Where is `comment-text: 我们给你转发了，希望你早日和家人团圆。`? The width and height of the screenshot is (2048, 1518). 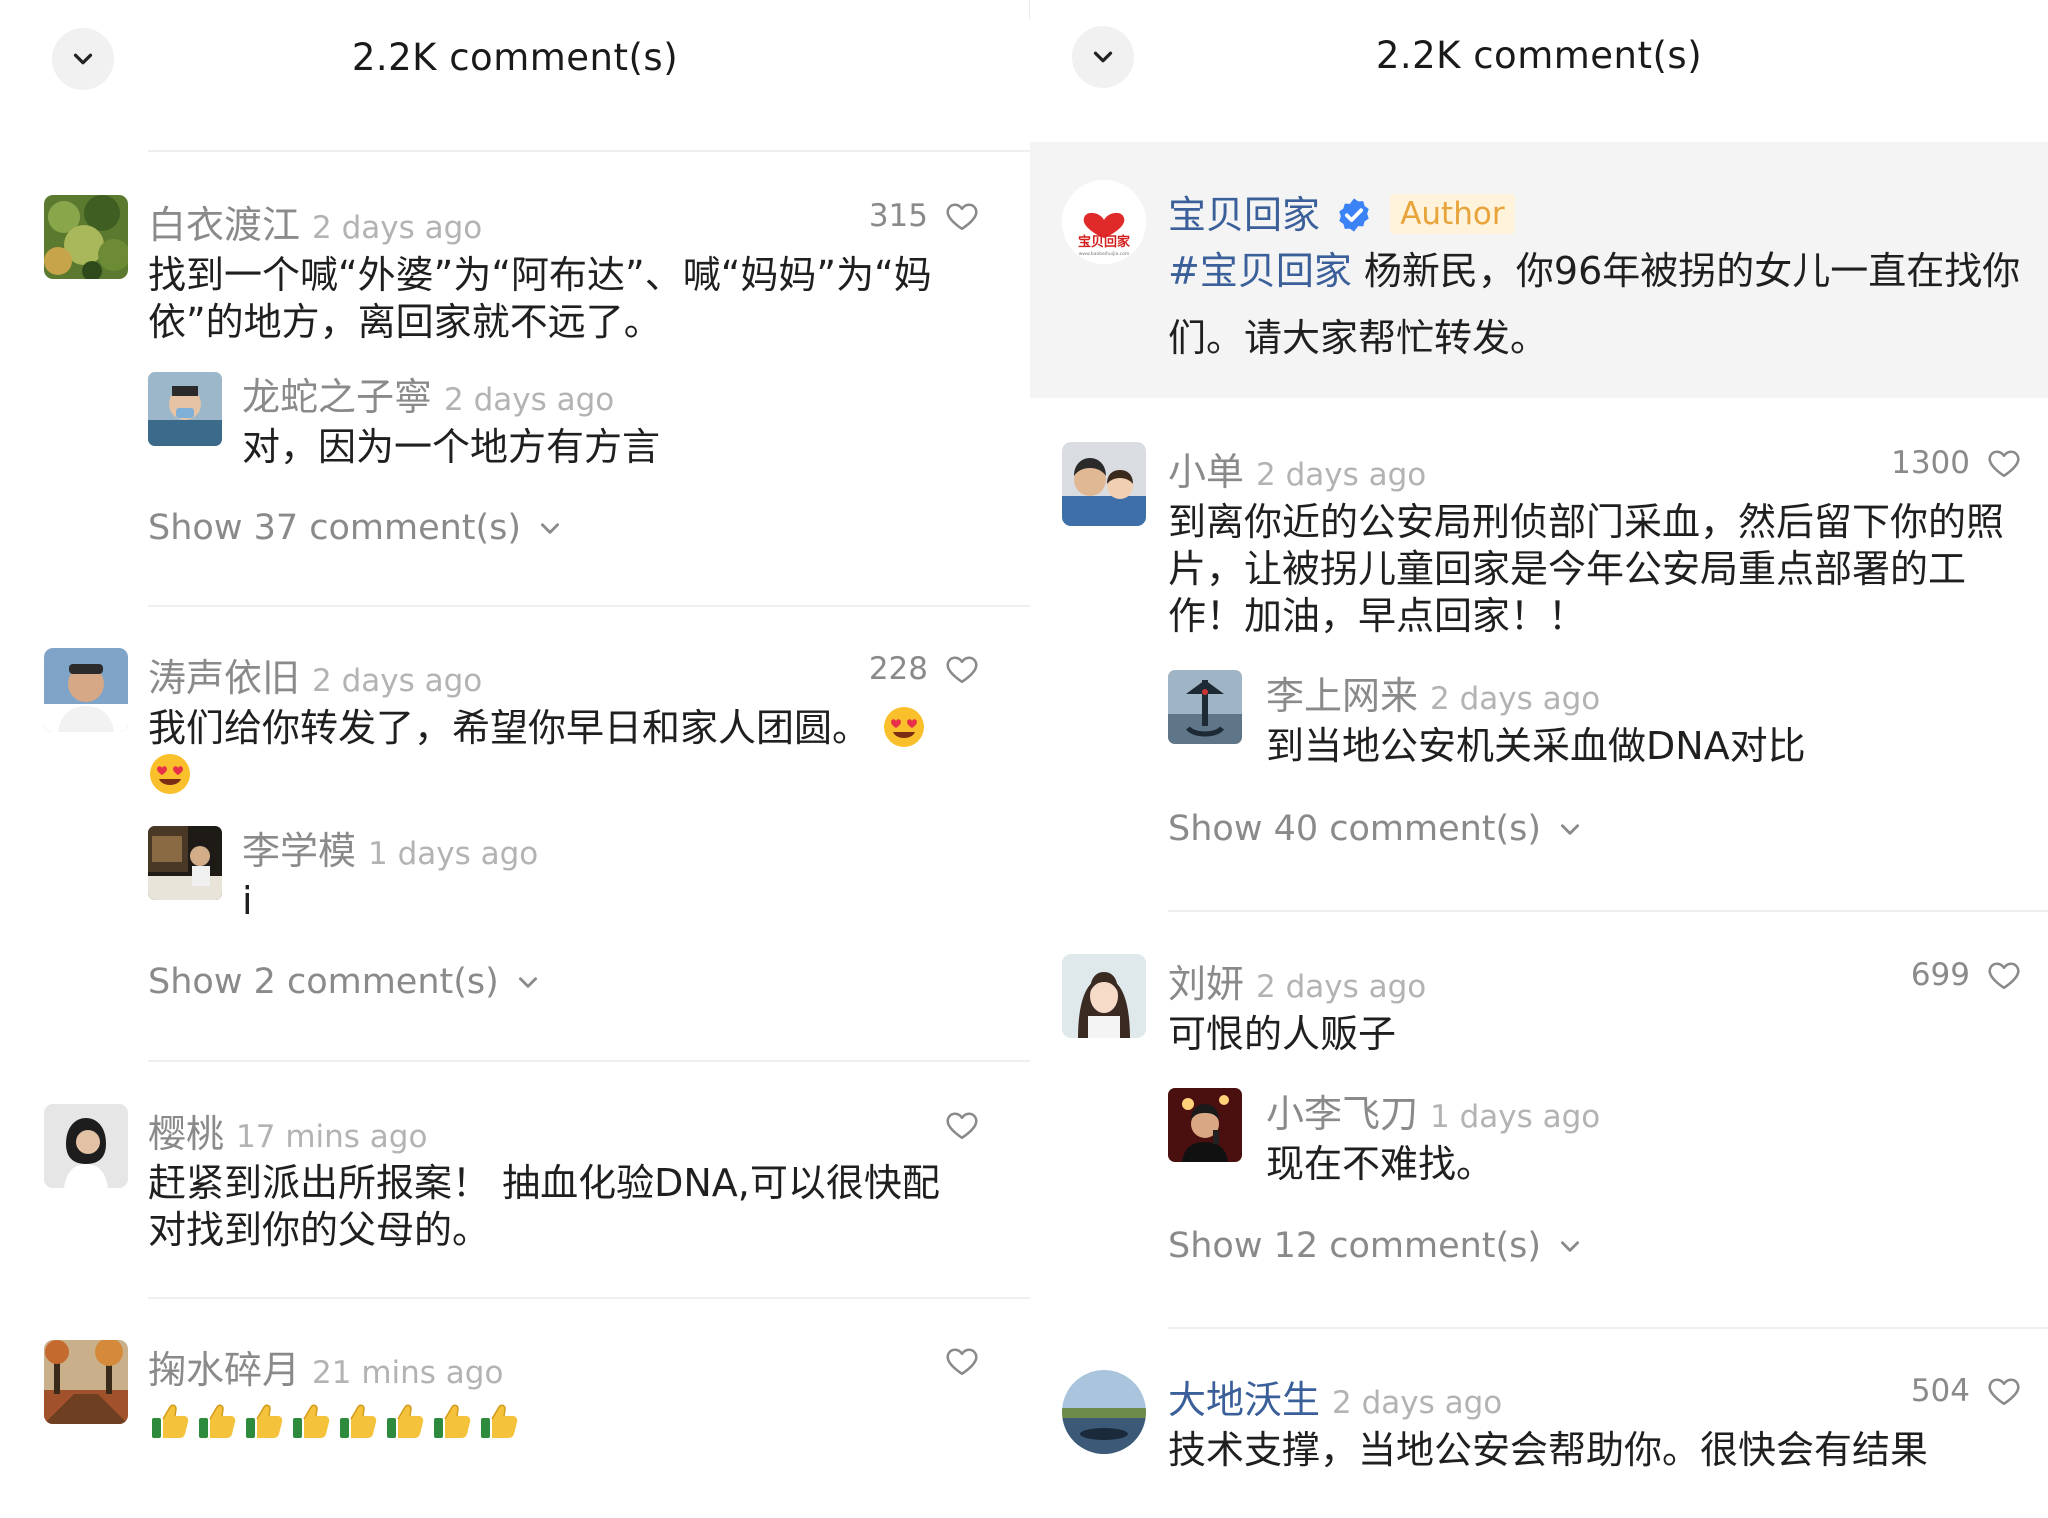 comment-text: 我们给你转发了，希望你早日和家人团圆。 is located at coordinates (558, 752).